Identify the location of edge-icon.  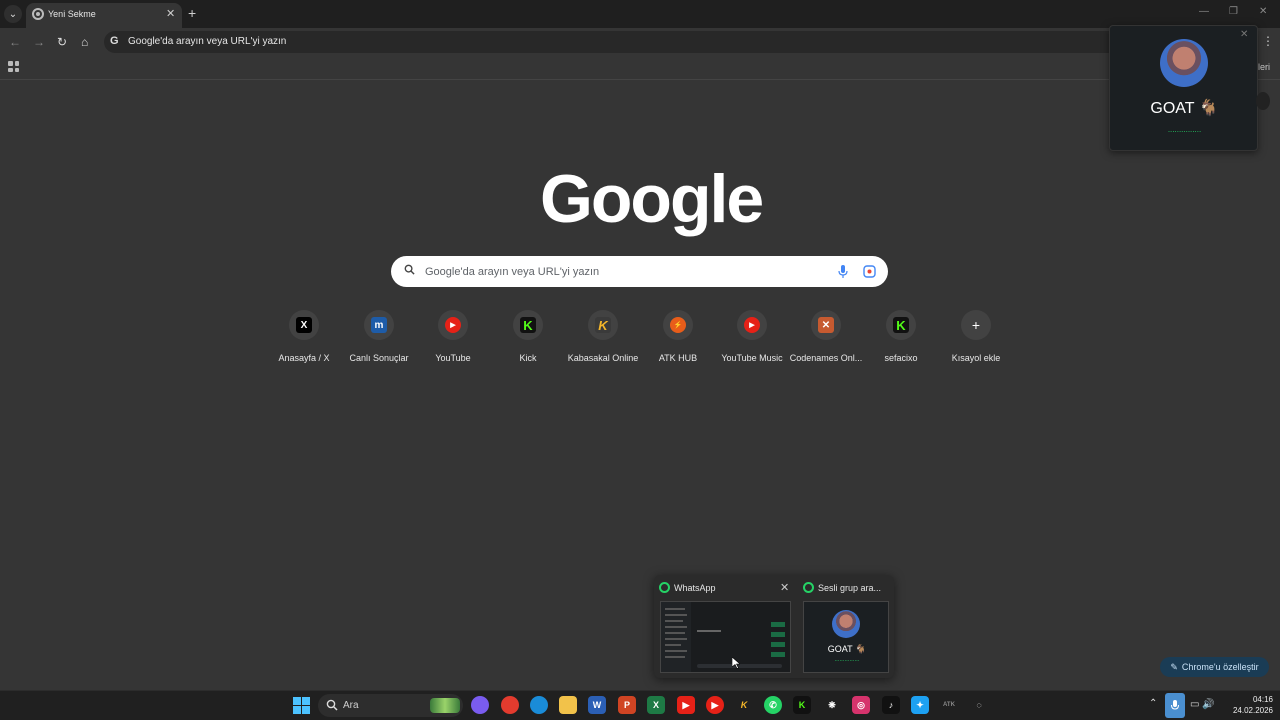
(539, 705).